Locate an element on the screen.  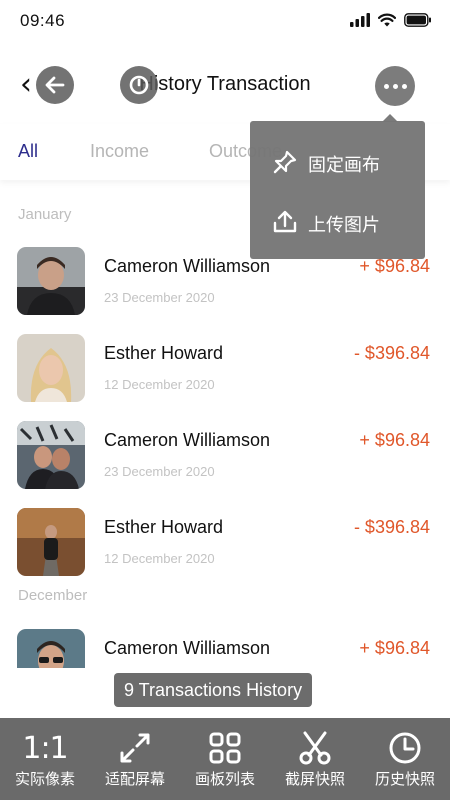
battery-icon is located at coordinates (417, 20).